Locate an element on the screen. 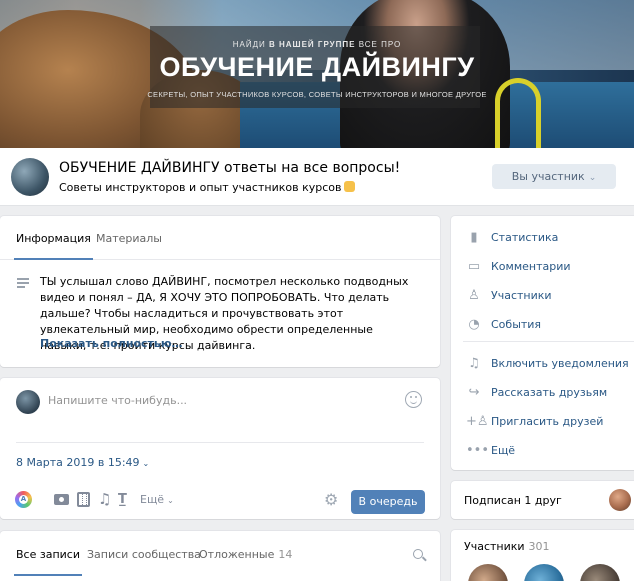 The image size is (634, 581). info-tabs: Информация Материалы is located at coordinates (220, 238).